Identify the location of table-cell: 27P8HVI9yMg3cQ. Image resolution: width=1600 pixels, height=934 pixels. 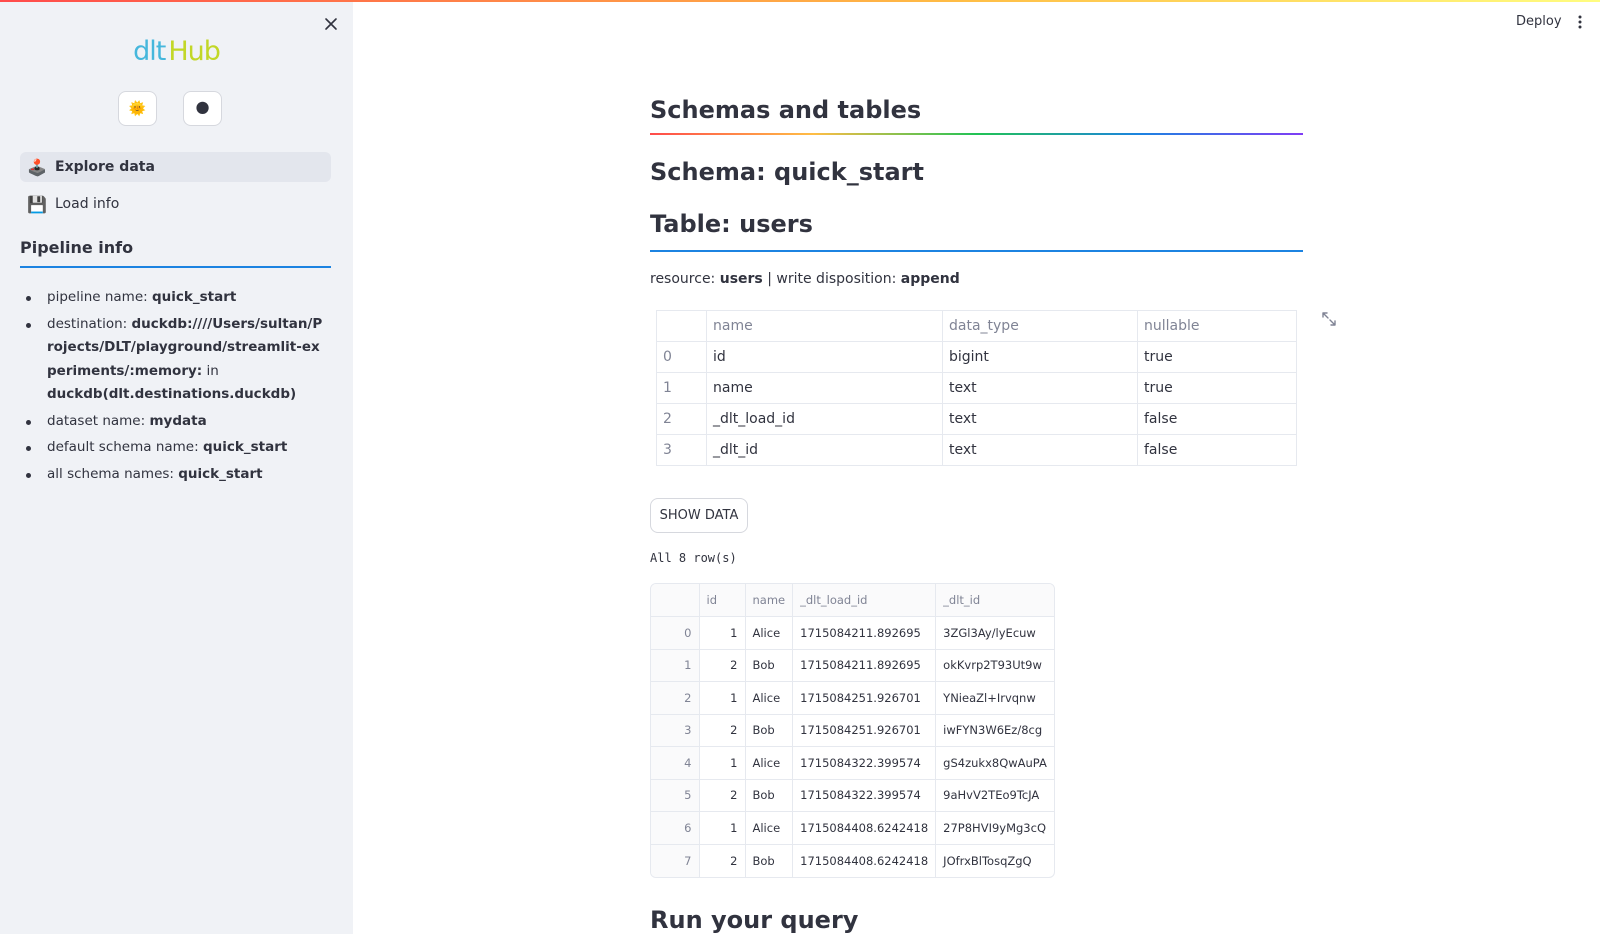
(994, 828).